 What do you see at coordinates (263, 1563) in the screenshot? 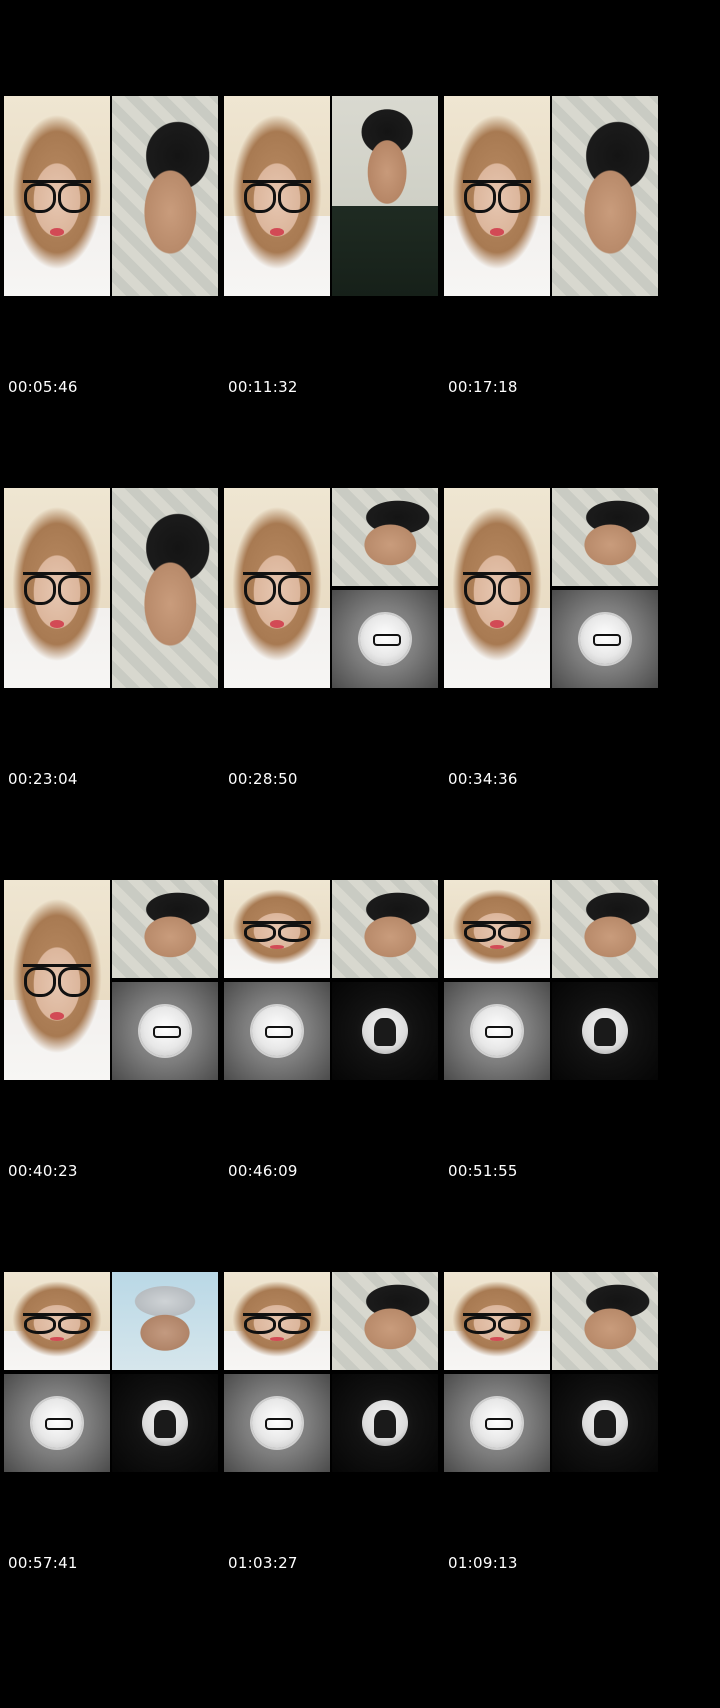
I see `timestamp-label: 01:03:27` at bounding box center [263, 1563].